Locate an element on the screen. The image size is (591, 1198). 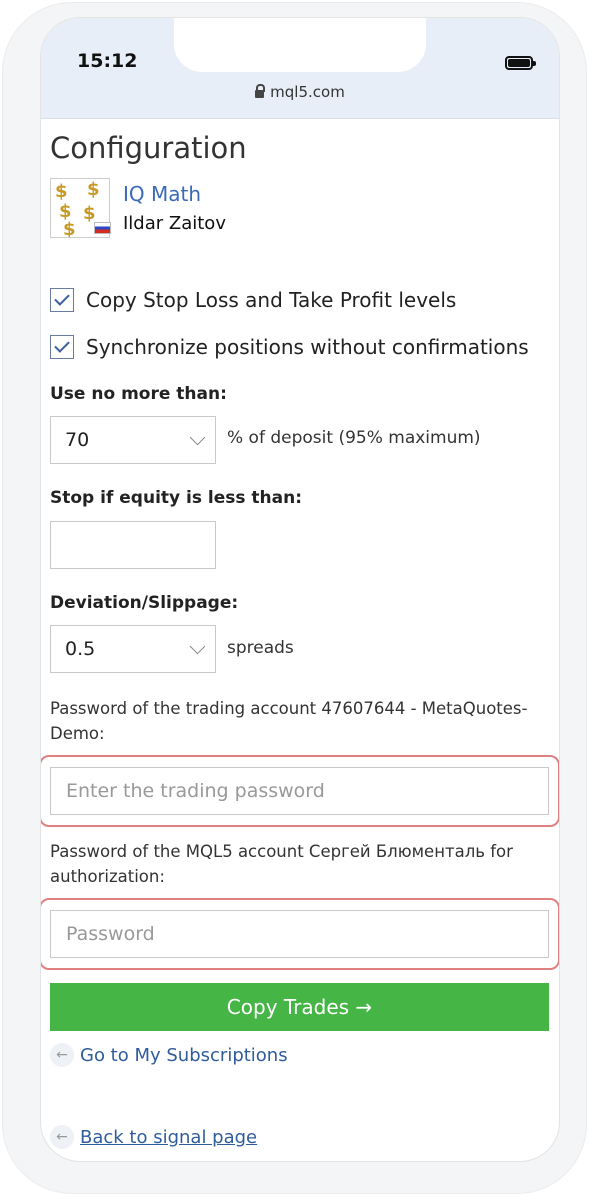
url-text: mql5.com is located at coordinates (307, 92).